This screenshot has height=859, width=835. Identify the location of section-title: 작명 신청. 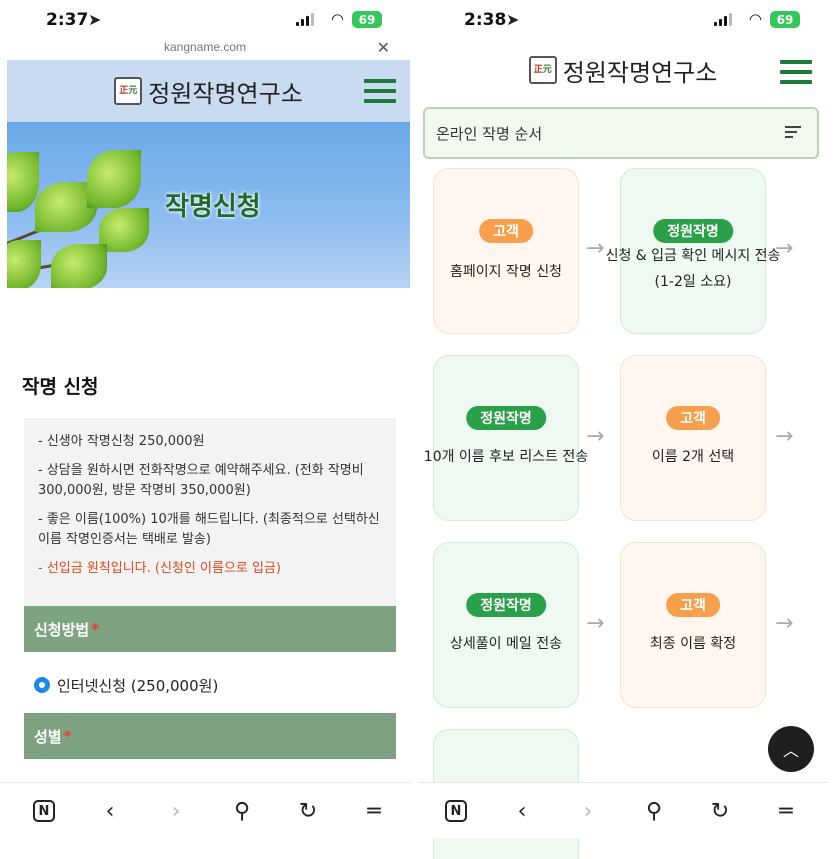
(60, 387).